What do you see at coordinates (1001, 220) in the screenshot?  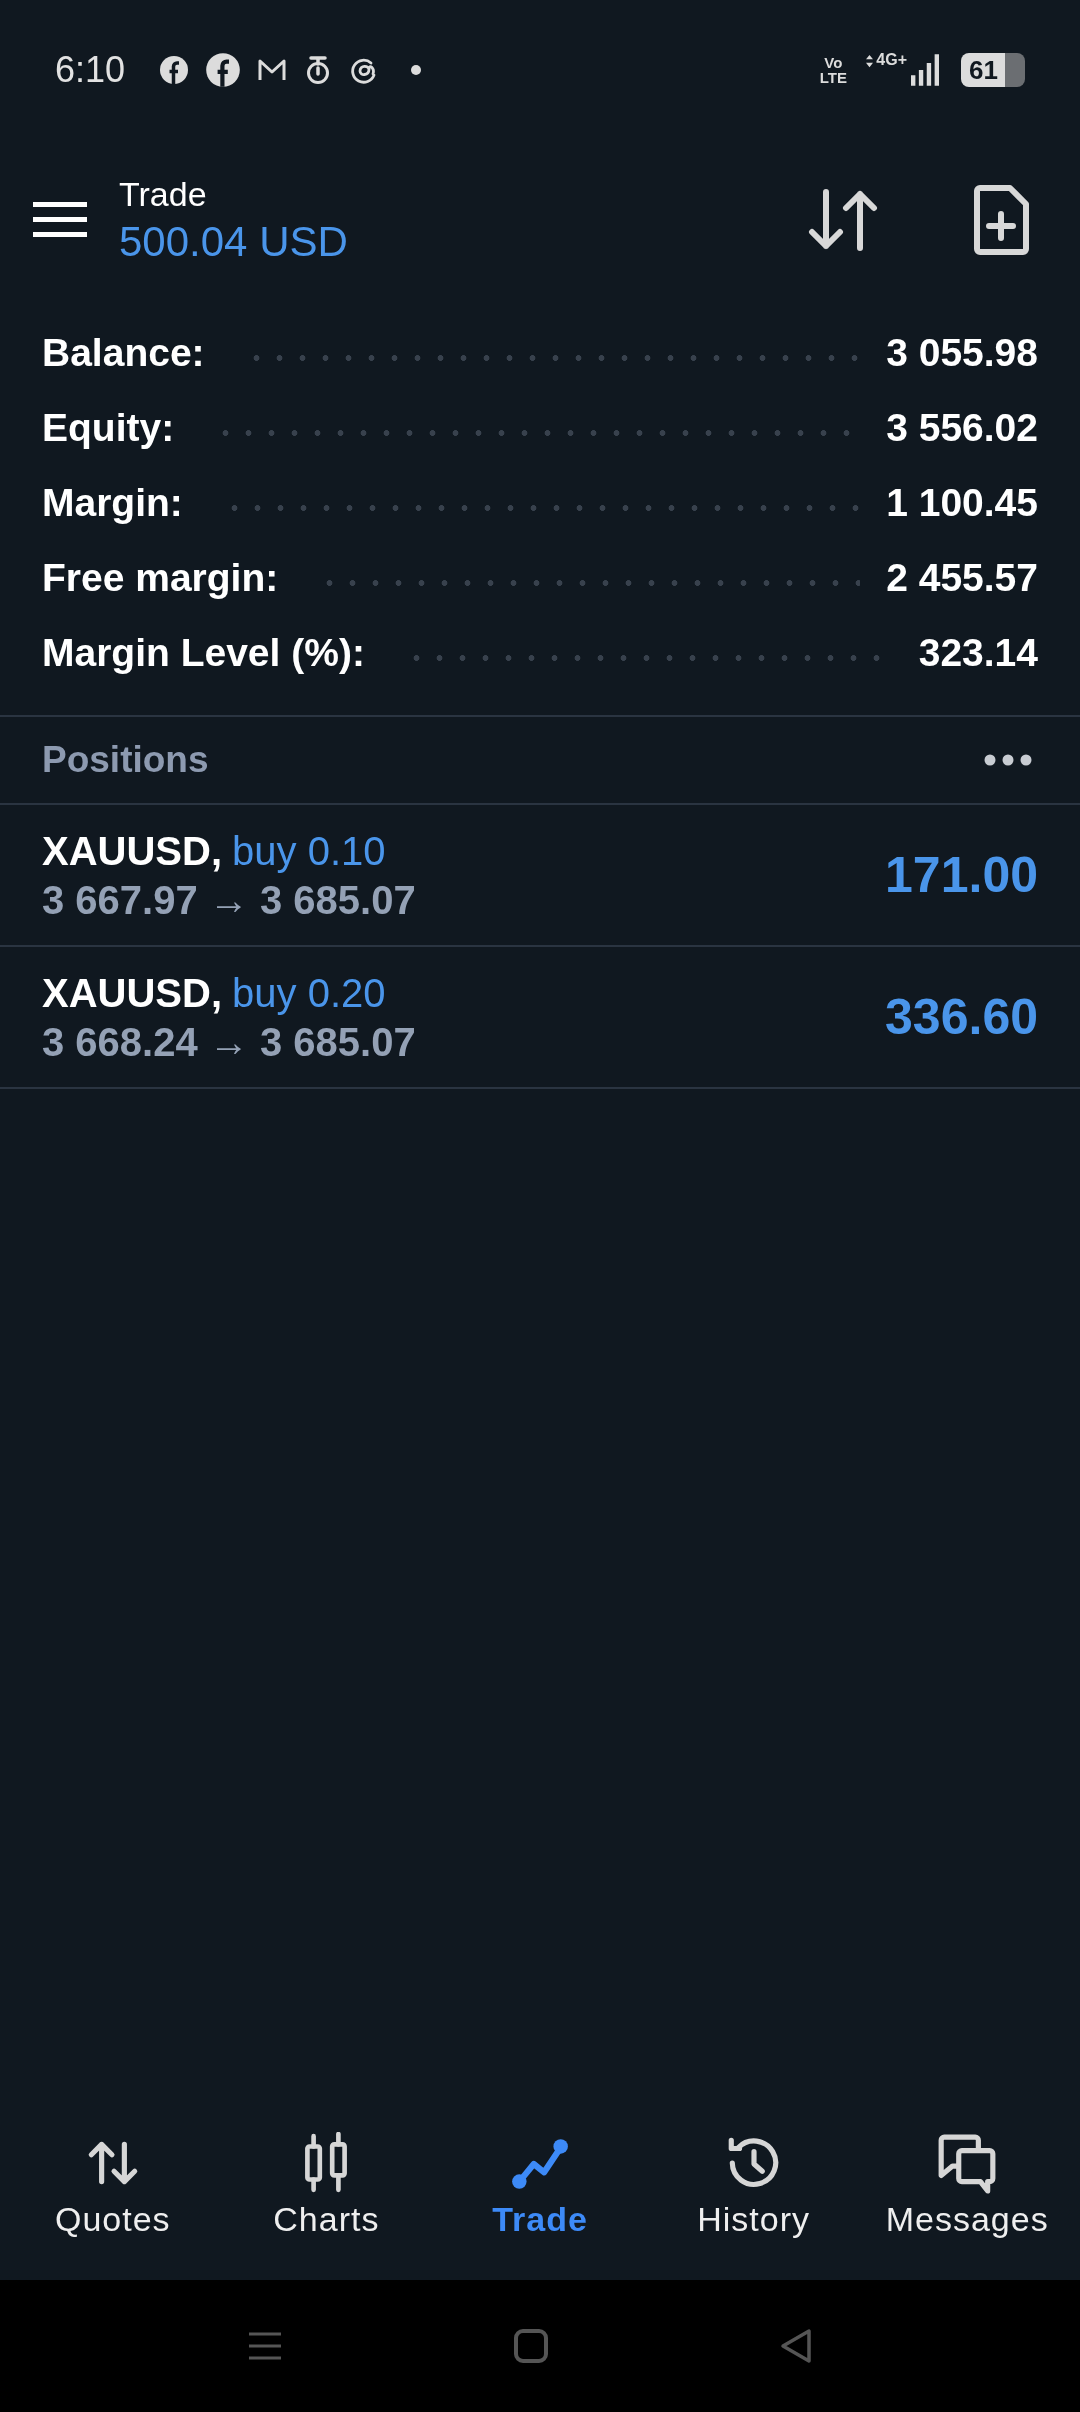 I see `new-document-icon` at bounding box center [1001, 220].